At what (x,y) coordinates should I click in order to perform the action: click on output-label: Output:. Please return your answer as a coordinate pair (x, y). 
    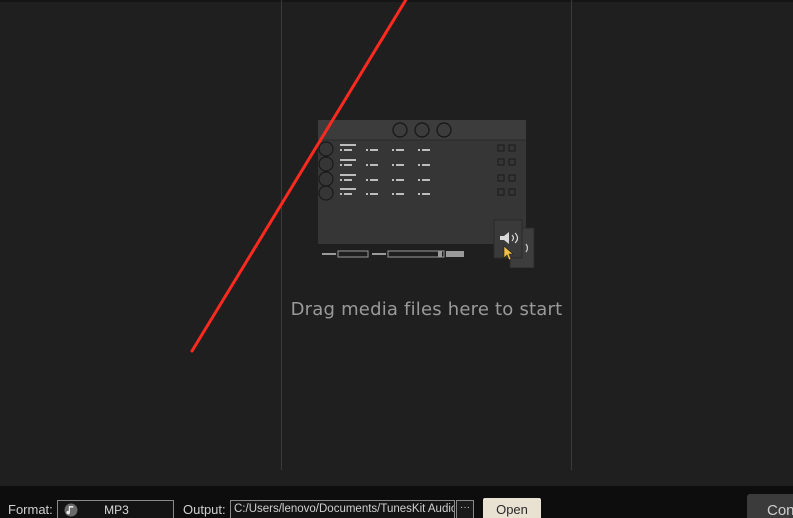
    Looking at the image, I should click on (204, 509).